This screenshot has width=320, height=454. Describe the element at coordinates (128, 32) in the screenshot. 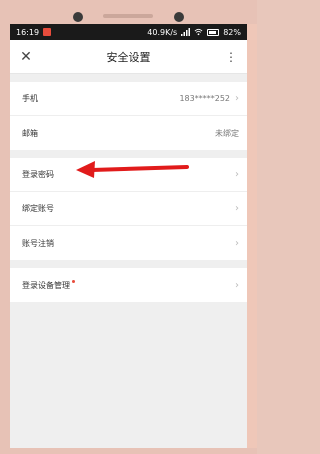

I see `status-bar: 16:19 40.9K/s 82%` at that location.